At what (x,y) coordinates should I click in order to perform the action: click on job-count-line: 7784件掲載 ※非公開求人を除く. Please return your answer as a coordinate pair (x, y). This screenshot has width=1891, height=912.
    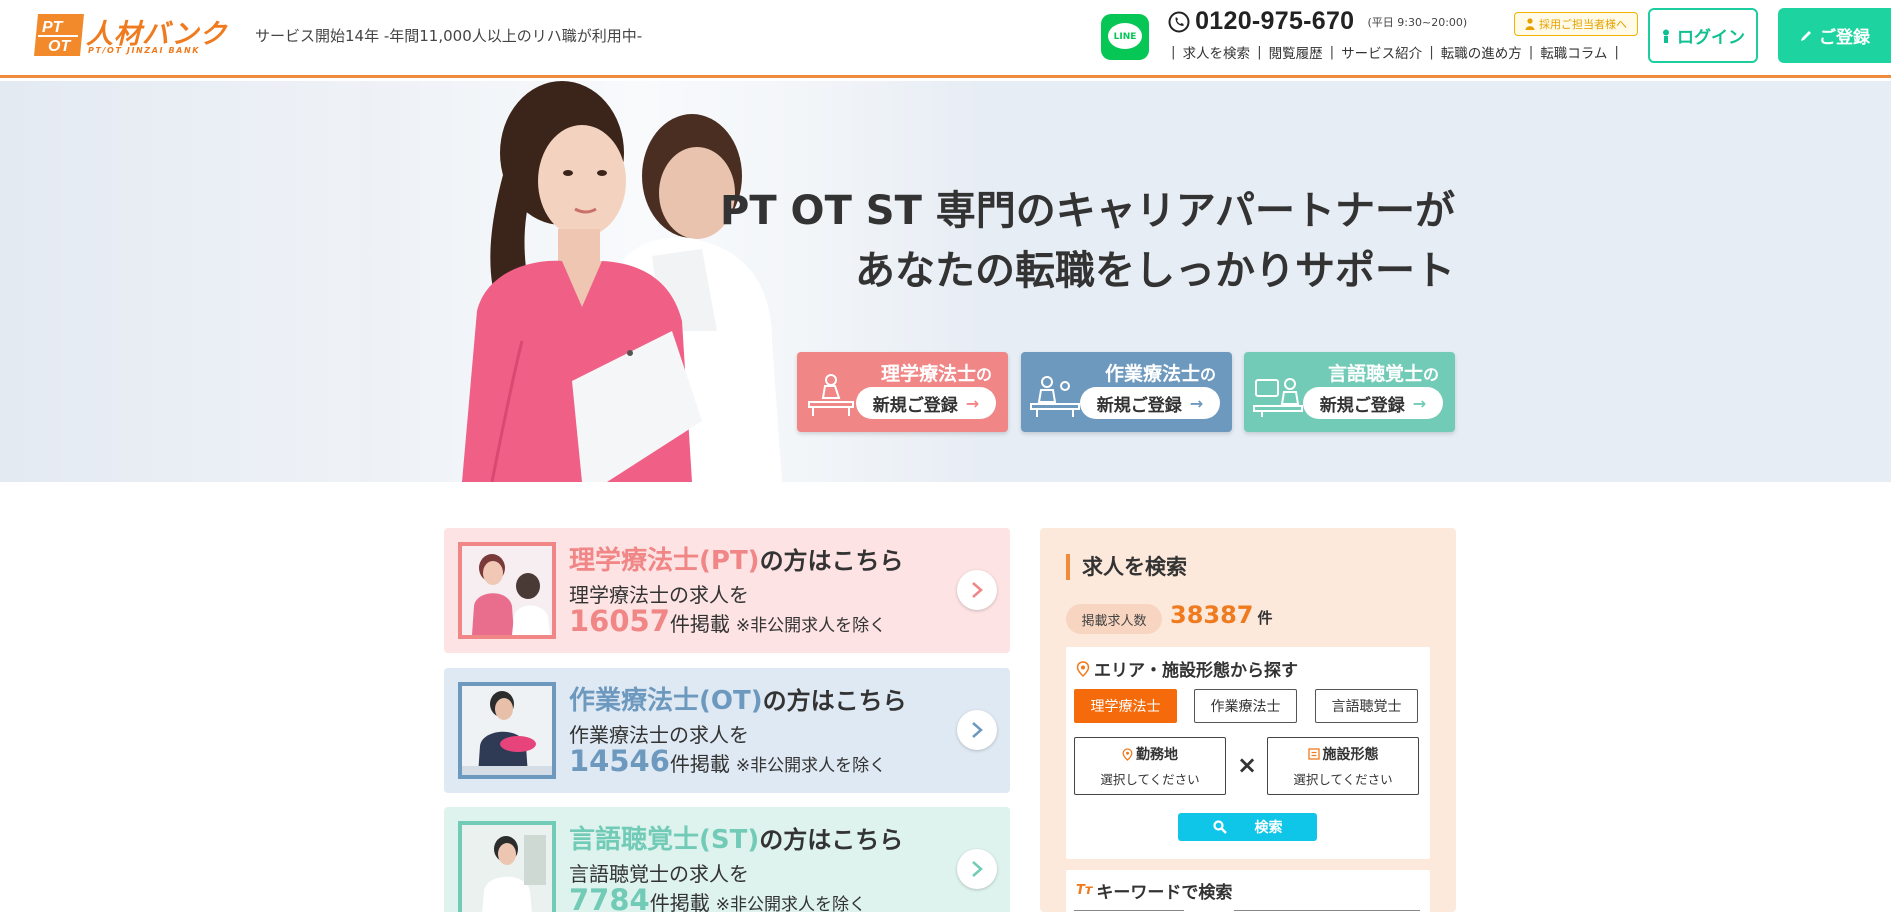
    Looking at the image, I should click on (717, 897).